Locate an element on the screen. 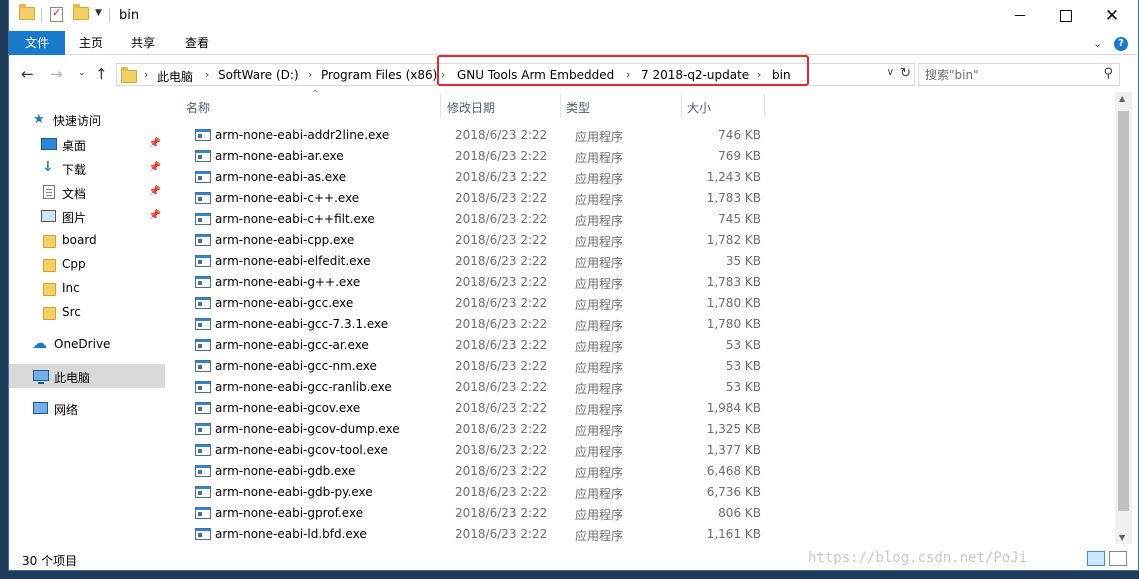 The height and width of the screenshot is (579, 1139). search-icon: ⚲ is located at coordinates (1108, 73).